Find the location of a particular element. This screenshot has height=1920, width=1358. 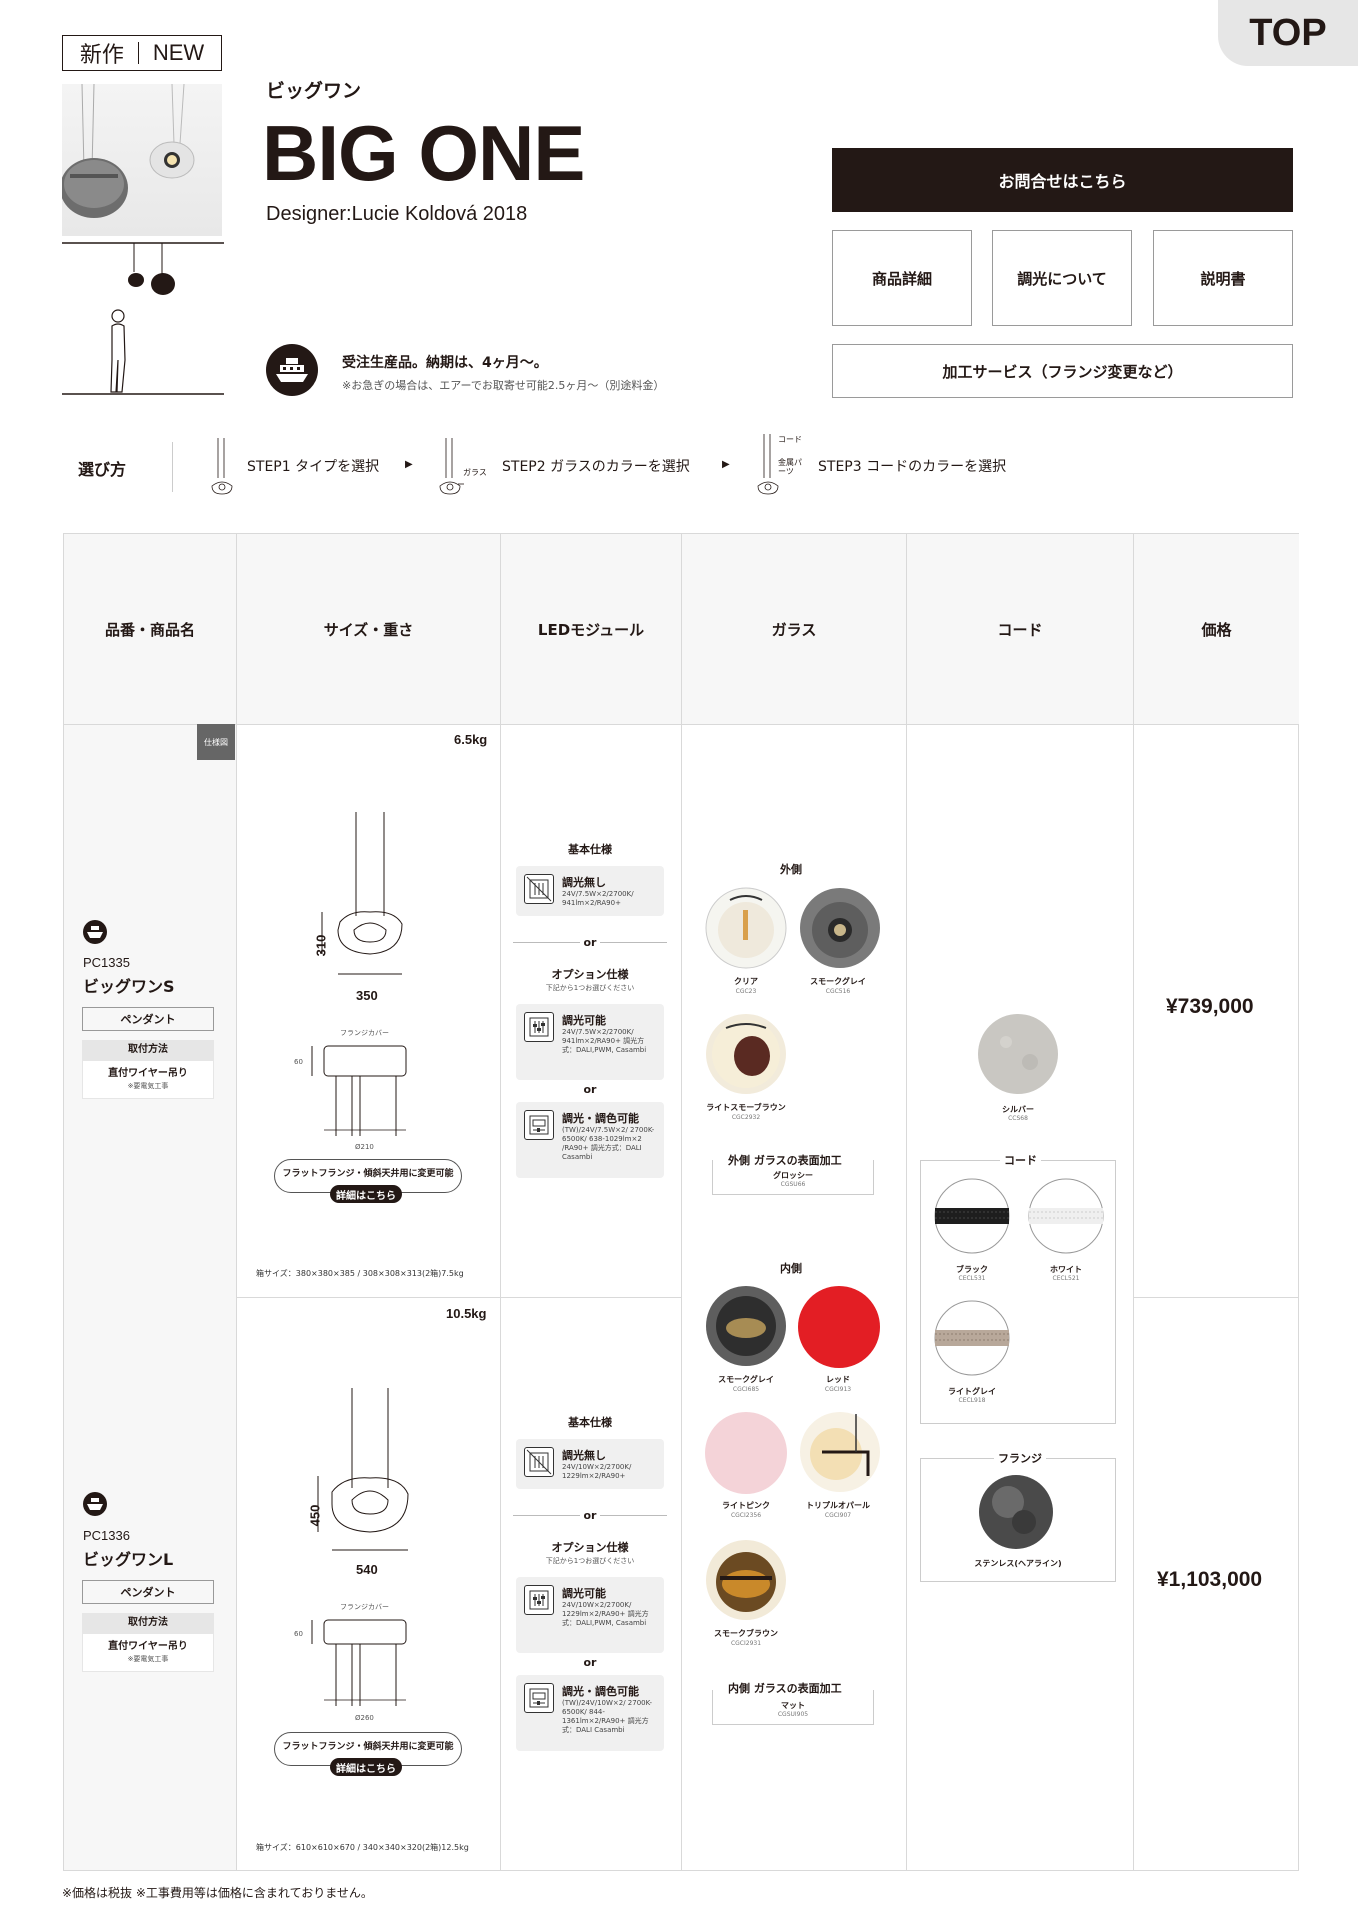

header-led: LEDモジュール is located at coordinates (591, 629).